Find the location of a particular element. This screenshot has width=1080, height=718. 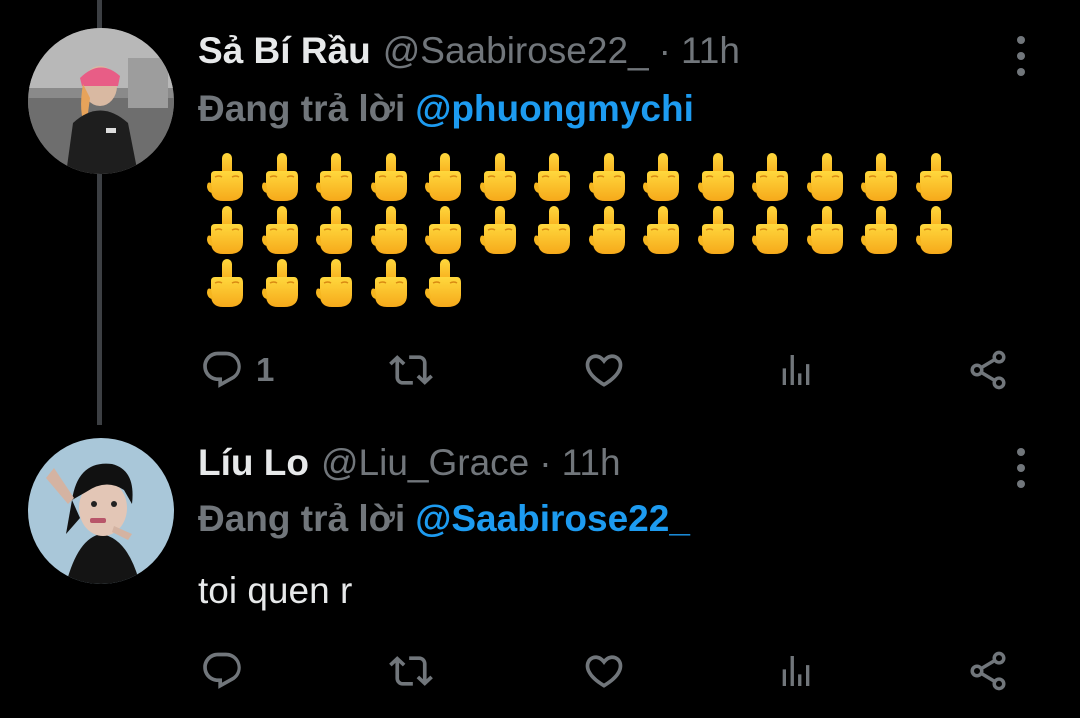

tweet-text: toi quen r is located at coordinates (275, 590).